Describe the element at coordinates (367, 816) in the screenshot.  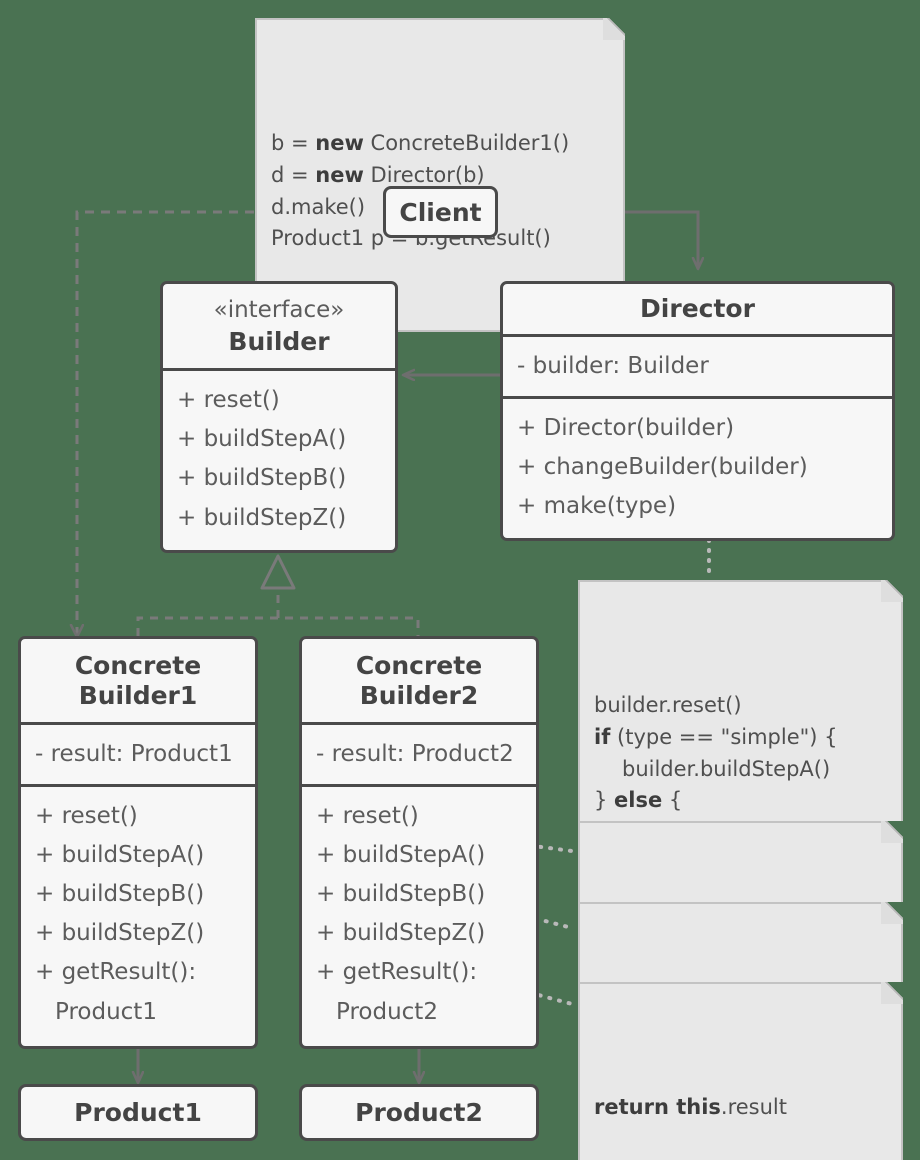
I see `concrete-builder2-method: + reset()` at that location.